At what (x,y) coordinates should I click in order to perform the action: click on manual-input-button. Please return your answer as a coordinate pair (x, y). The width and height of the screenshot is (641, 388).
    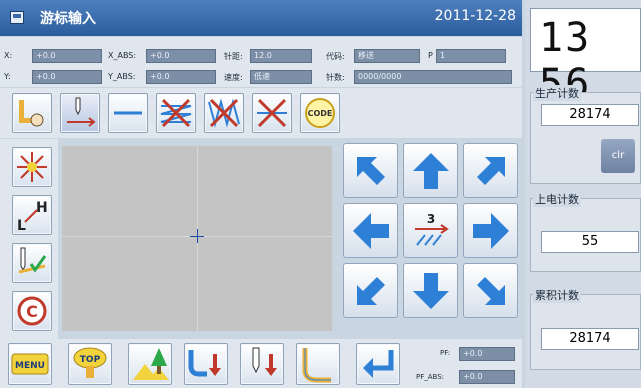
    Looking at the image, I should click on (32, 113).